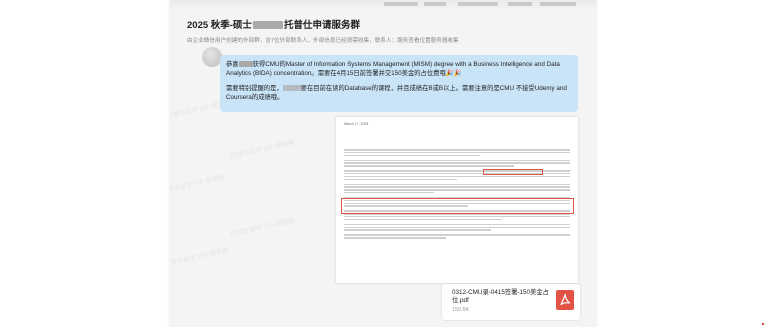 The image size is (766, 327). What do you see at coordinates (219, 25) in the screenshot?
I see `group-title-prefix: 2025 秋季-硕士` at bounding box center [219, 25].